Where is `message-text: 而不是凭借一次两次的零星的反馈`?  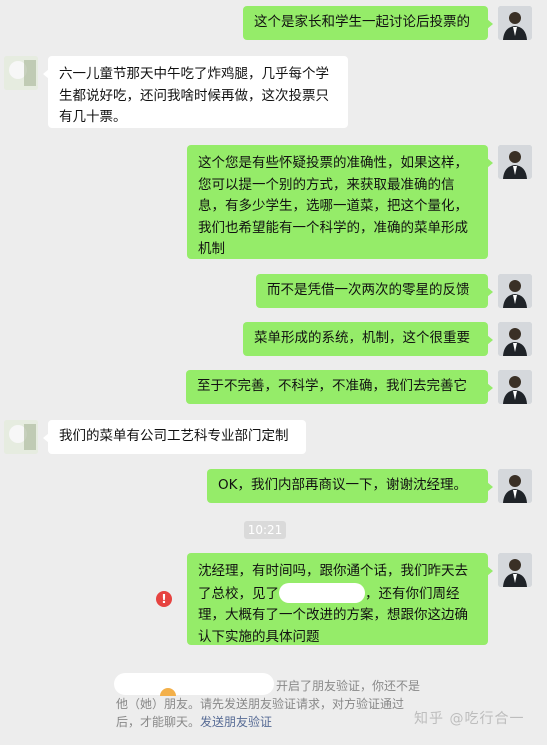
message-text: 而不是凭借一次两次的零星的反馈 is located at coordinates (368, 290).